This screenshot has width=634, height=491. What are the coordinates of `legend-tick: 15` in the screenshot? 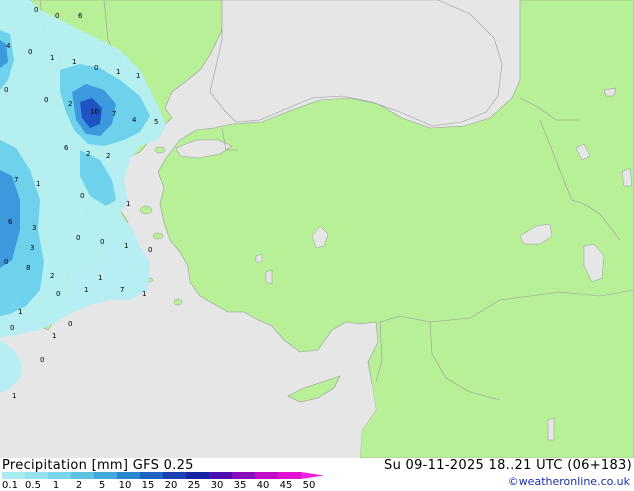 It's located at (148, 485).